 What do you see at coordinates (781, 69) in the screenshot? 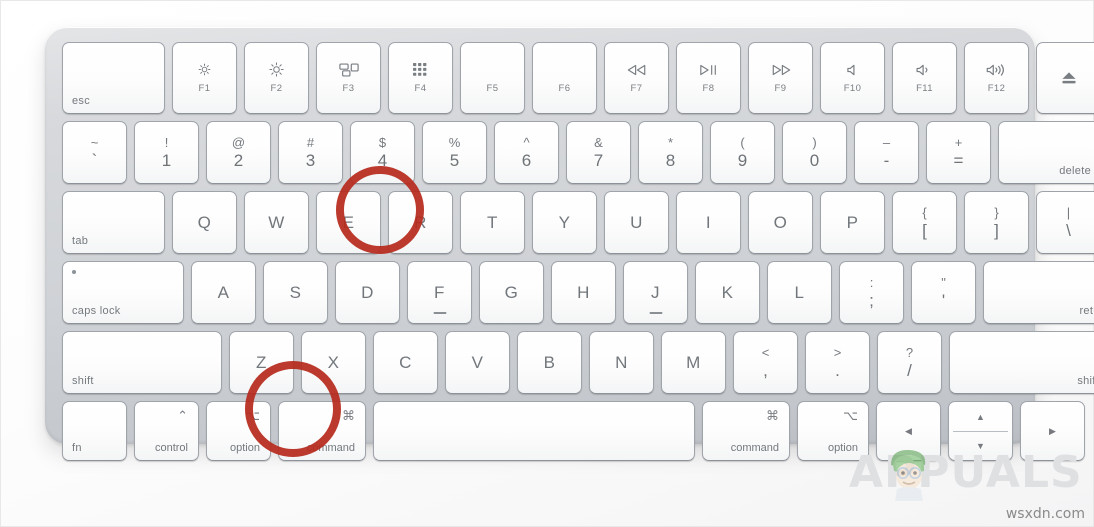
I see `fast-forward-icon` at bounding box center [781, 69].